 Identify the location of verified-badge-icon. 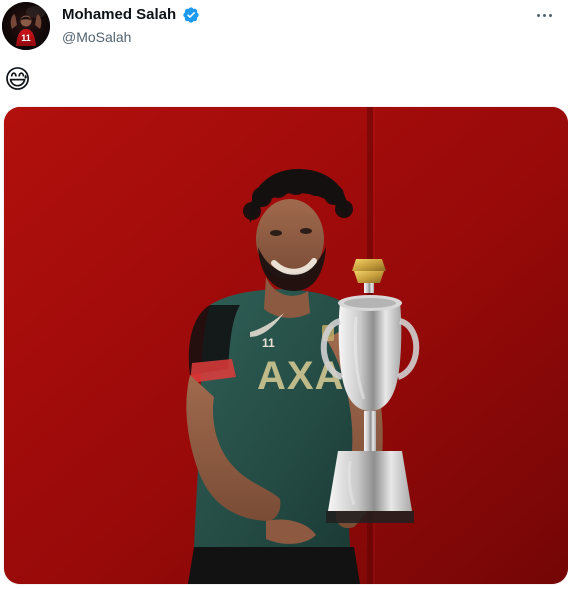
(191, 15).